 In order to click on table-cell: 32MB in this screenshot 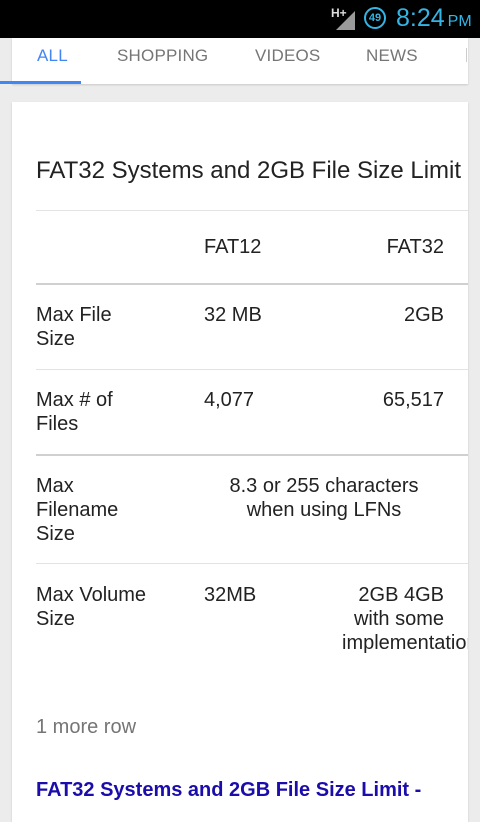, I will do `click(230, 595)`.